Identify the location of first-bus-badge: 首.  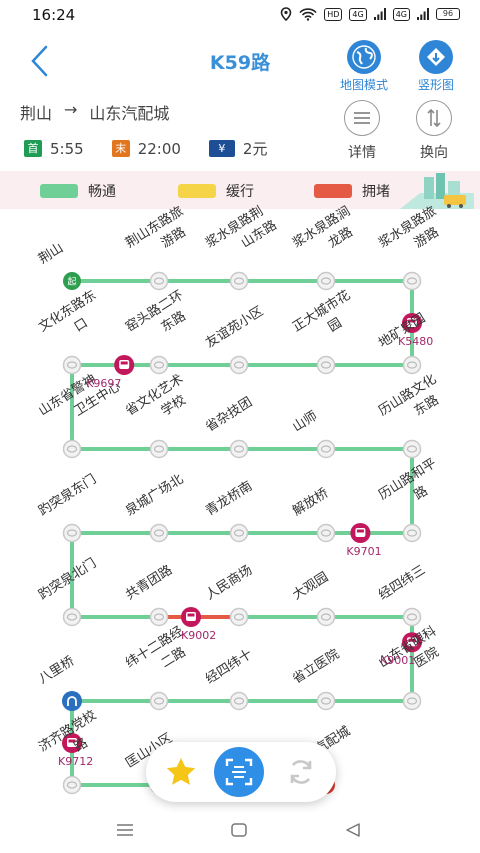
(33, 148).